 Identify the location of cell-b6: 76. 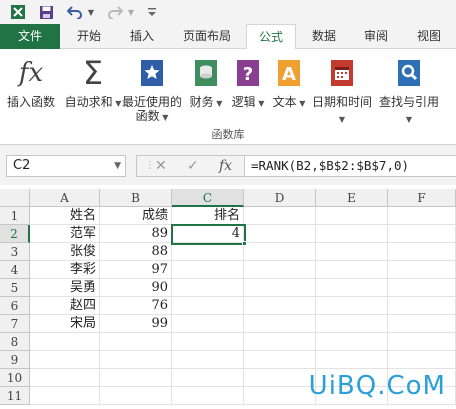
(136, 306).